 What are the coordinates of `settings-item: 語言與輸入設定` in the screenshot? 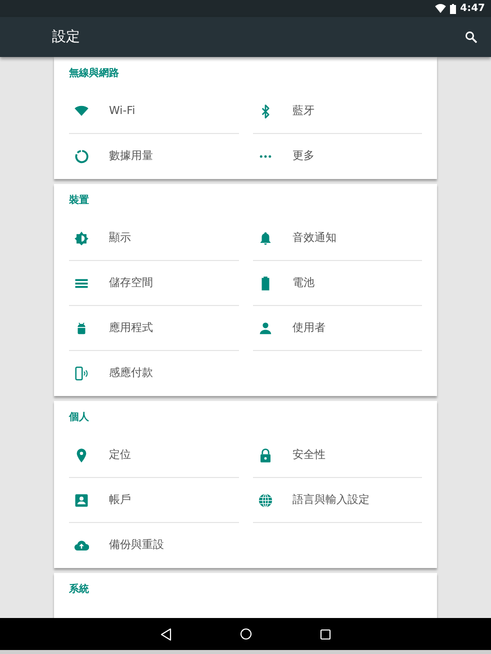 It's located at (337, 500).